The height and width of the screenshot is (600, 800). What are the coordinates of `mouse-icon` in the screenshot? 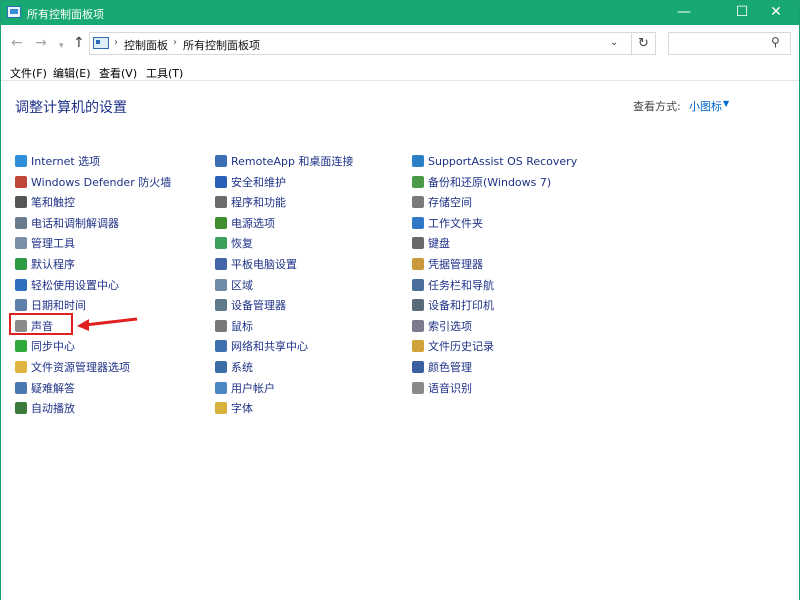 It's located at (221, 325).